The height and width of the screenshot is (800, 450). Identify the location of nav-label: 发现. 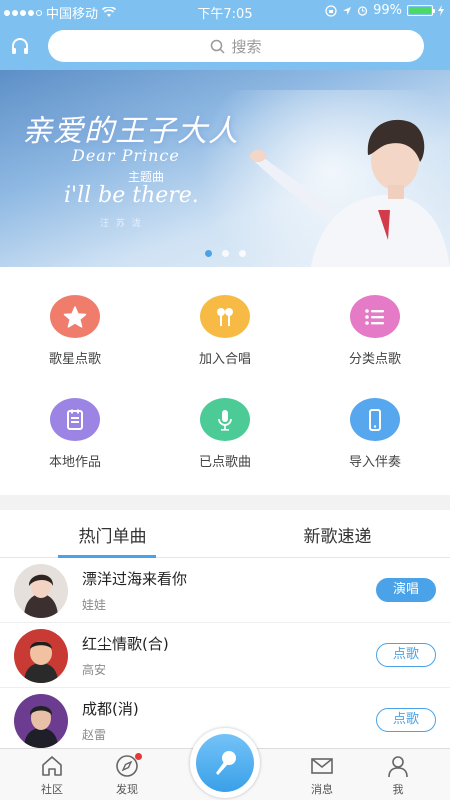
(127, 789).